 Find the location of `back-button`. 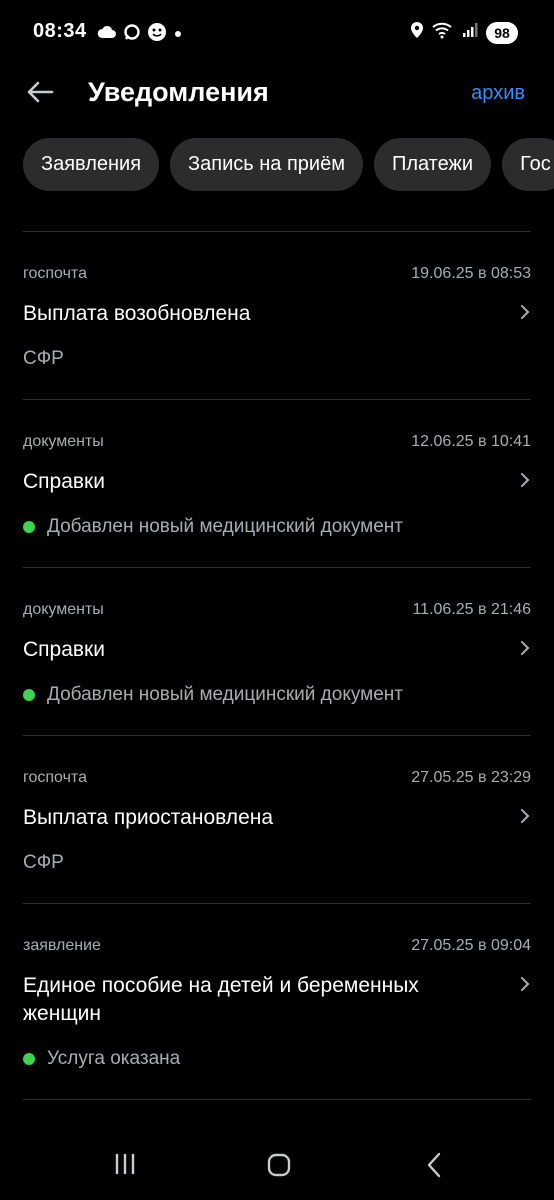

back-button is located at coordinates (40, 94).